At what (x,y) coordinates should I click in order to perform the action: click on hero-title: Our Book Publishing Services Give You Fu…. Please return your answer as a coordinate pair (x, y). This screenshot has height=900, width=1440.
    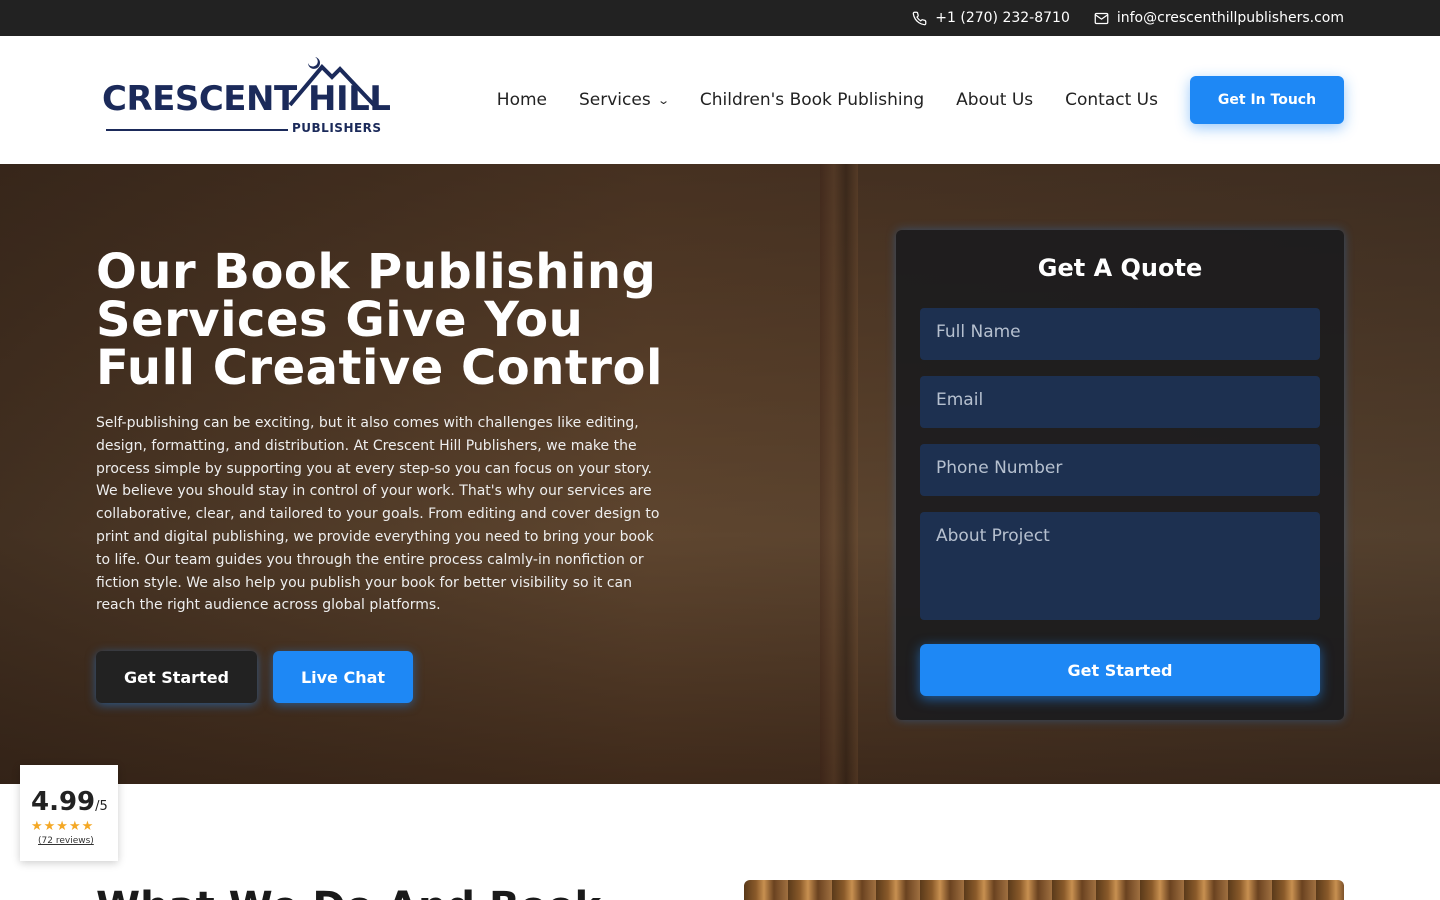
    Looking at the image, I should click on (381, 320).